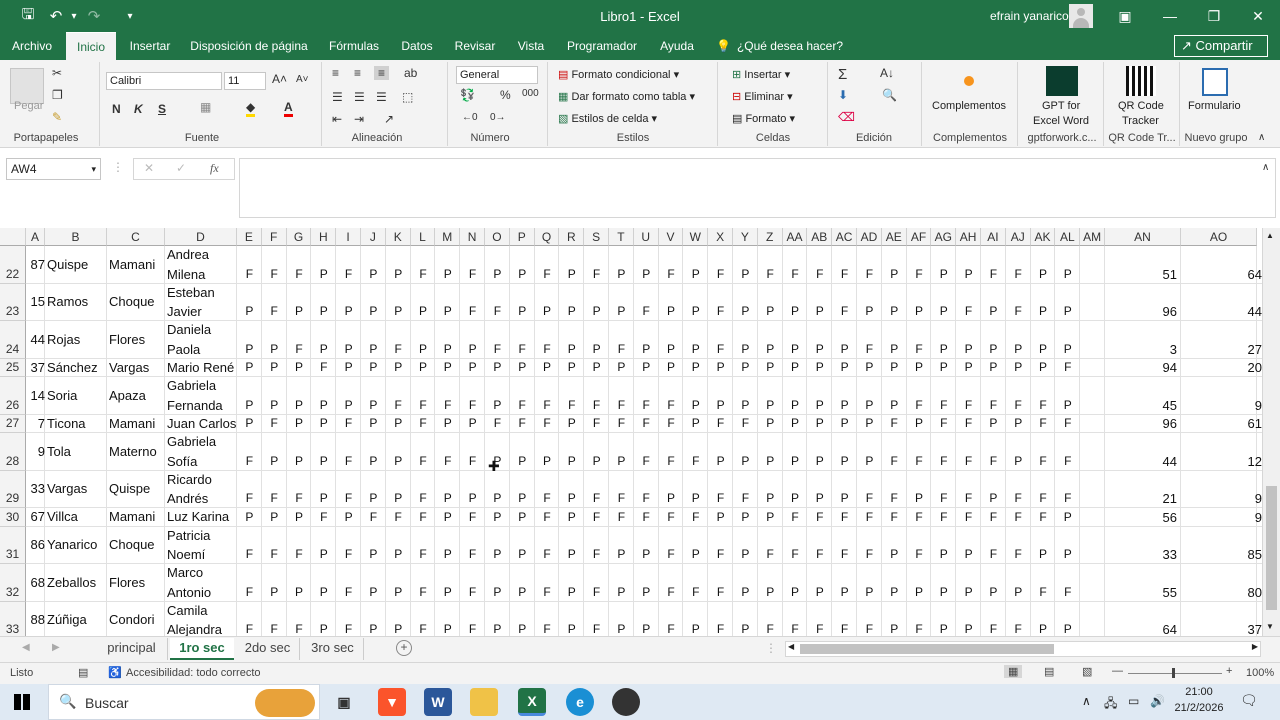  Describe the element at coordinates (78, 423) in the screenshot. I see `cell-surname-1: Ticona` at that location.